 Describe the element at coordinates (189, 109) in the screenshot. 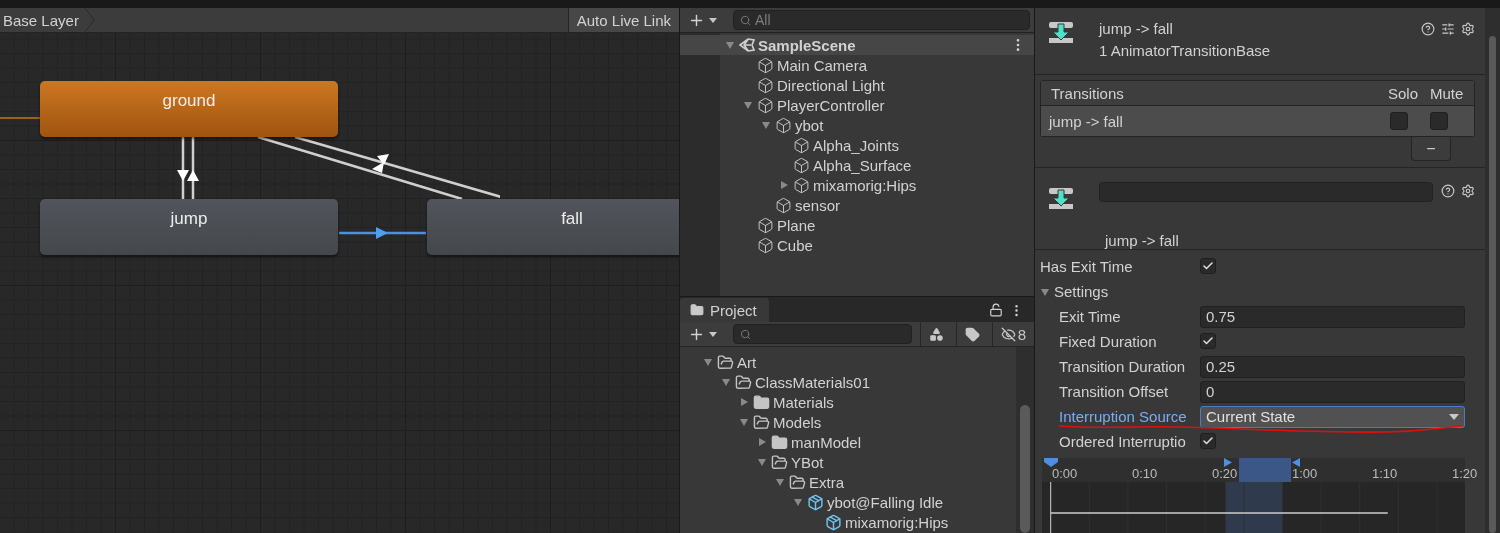

I see `state-node: ground` at that location.